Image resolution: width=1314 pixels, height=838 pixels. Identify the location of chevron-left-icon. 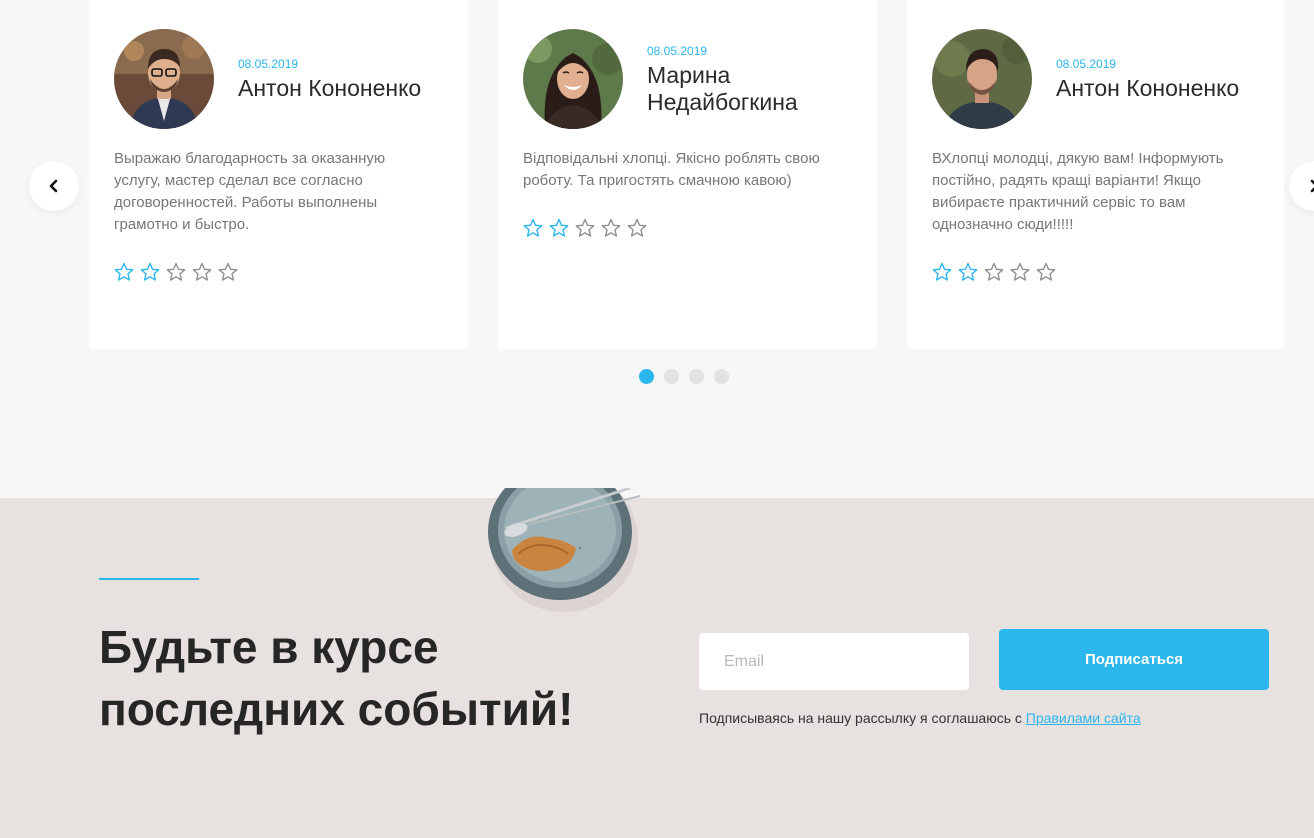
(53, 186).